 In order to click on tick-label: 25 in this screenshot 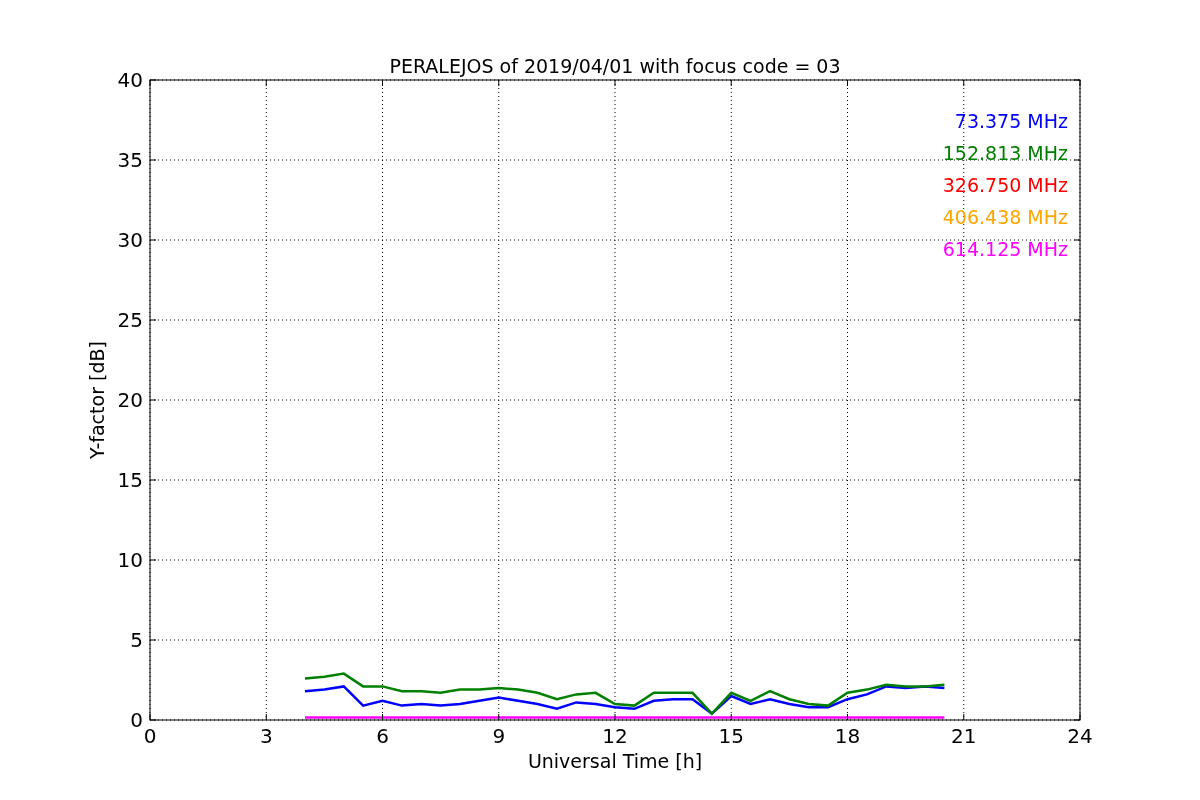, I will do `click(130, 320)`.